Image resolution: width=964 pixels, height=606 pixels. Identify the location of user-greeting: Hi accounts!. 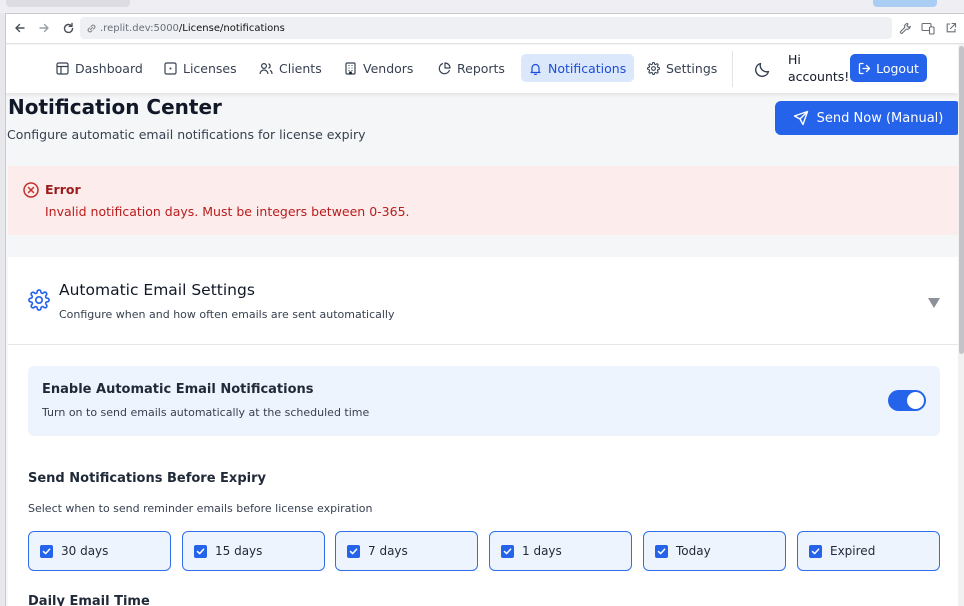
(819, 68).